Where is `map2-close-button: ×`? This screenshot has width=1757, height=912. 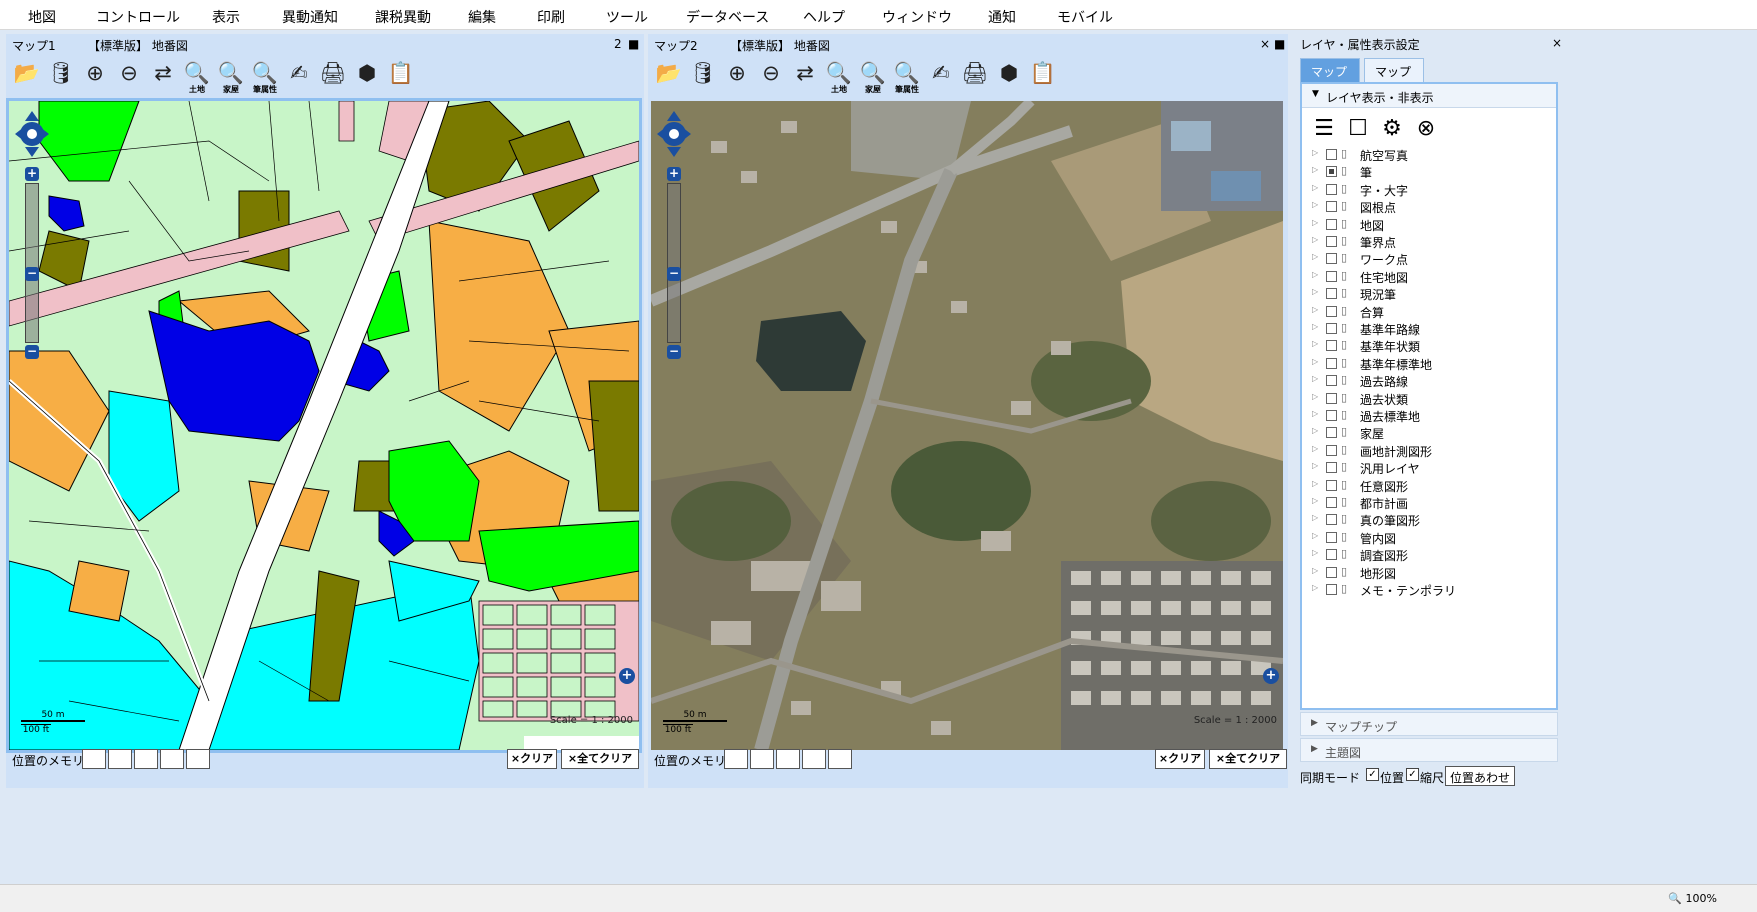
map2-close-button: × is located at coordinates (1265, 44).